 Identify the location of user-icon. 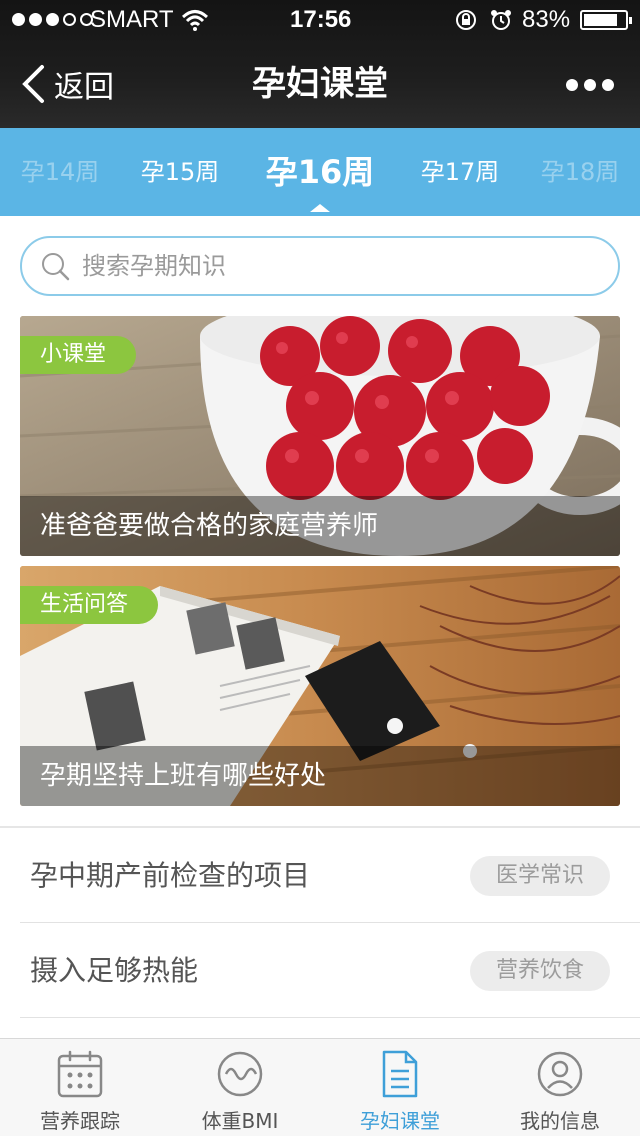
(560, 1074).